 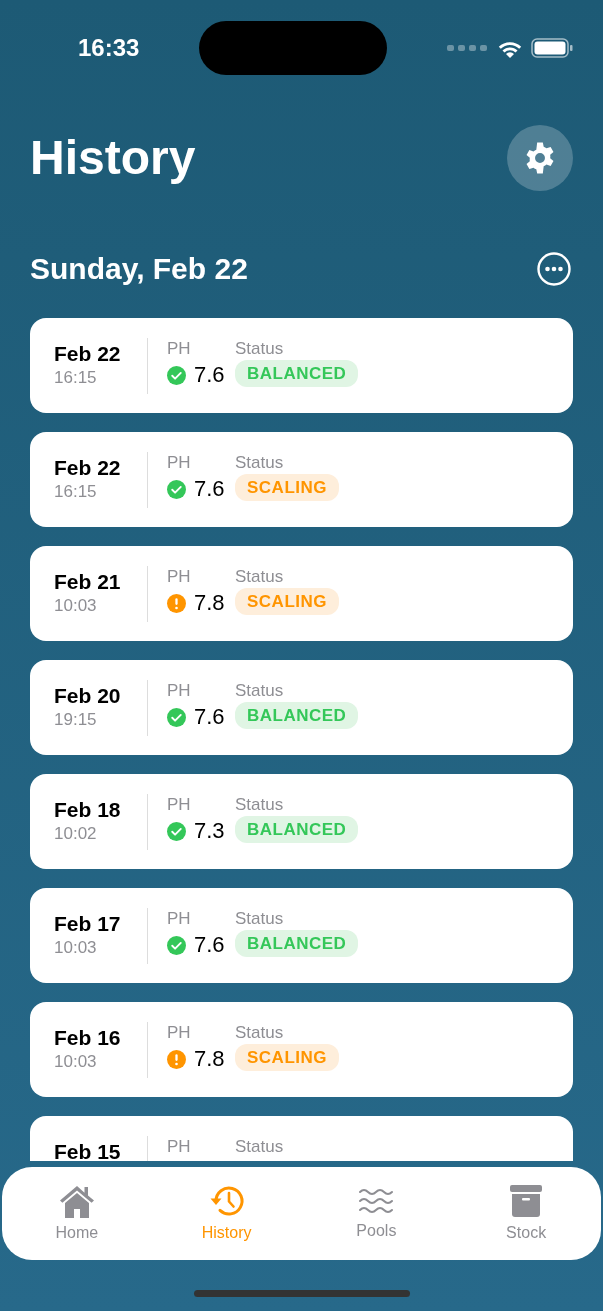 I want to click on more-icon, so click(x=554, y=269).